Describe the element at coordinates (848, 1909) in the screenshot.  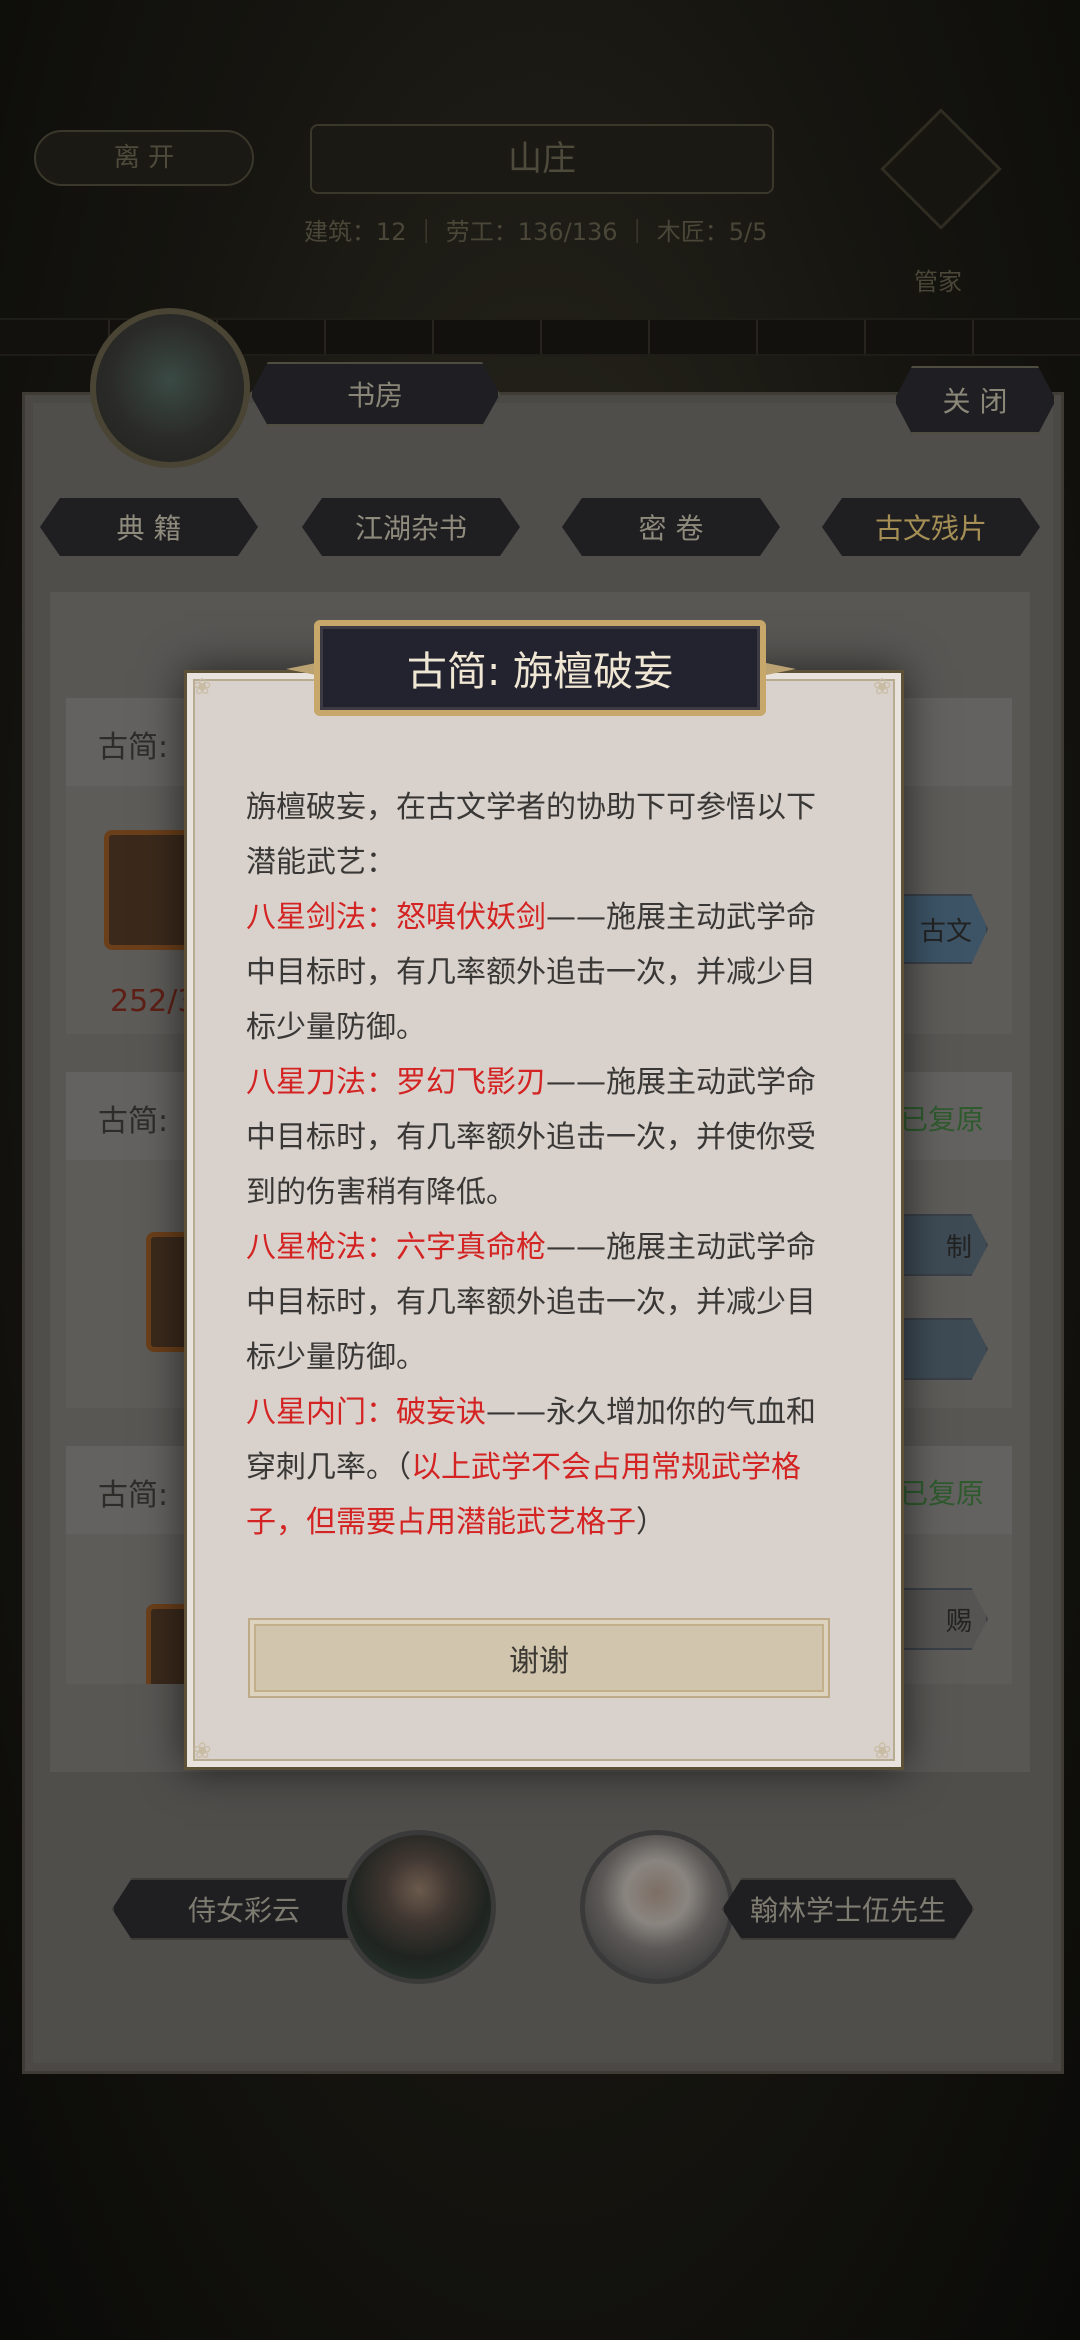
I see `npc-scholar-name: 翰林学士伍先生` at that location.